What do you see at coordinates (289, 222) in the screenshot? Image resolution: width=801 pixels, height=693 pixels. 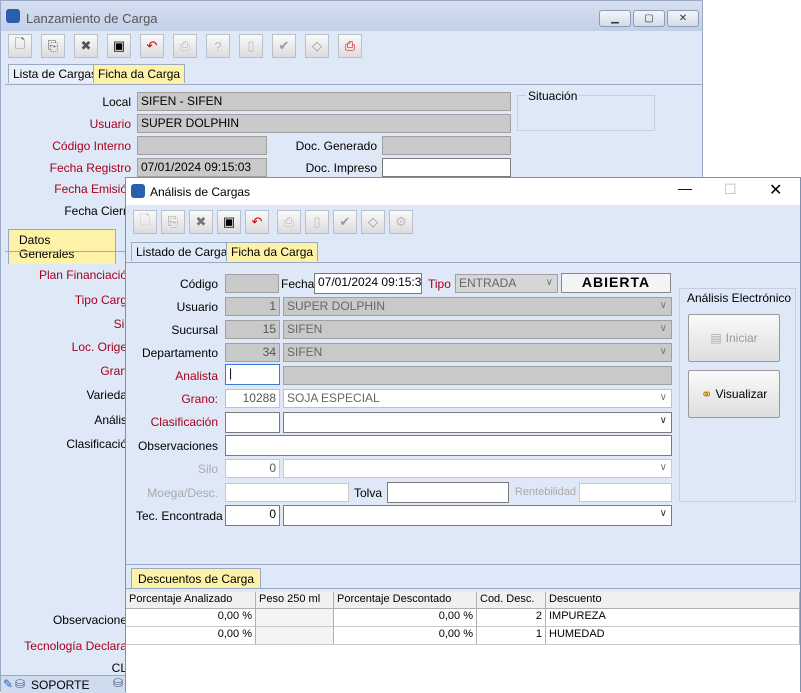 I see `front-print-icon: ⎙` at bounding box center [289, 222].